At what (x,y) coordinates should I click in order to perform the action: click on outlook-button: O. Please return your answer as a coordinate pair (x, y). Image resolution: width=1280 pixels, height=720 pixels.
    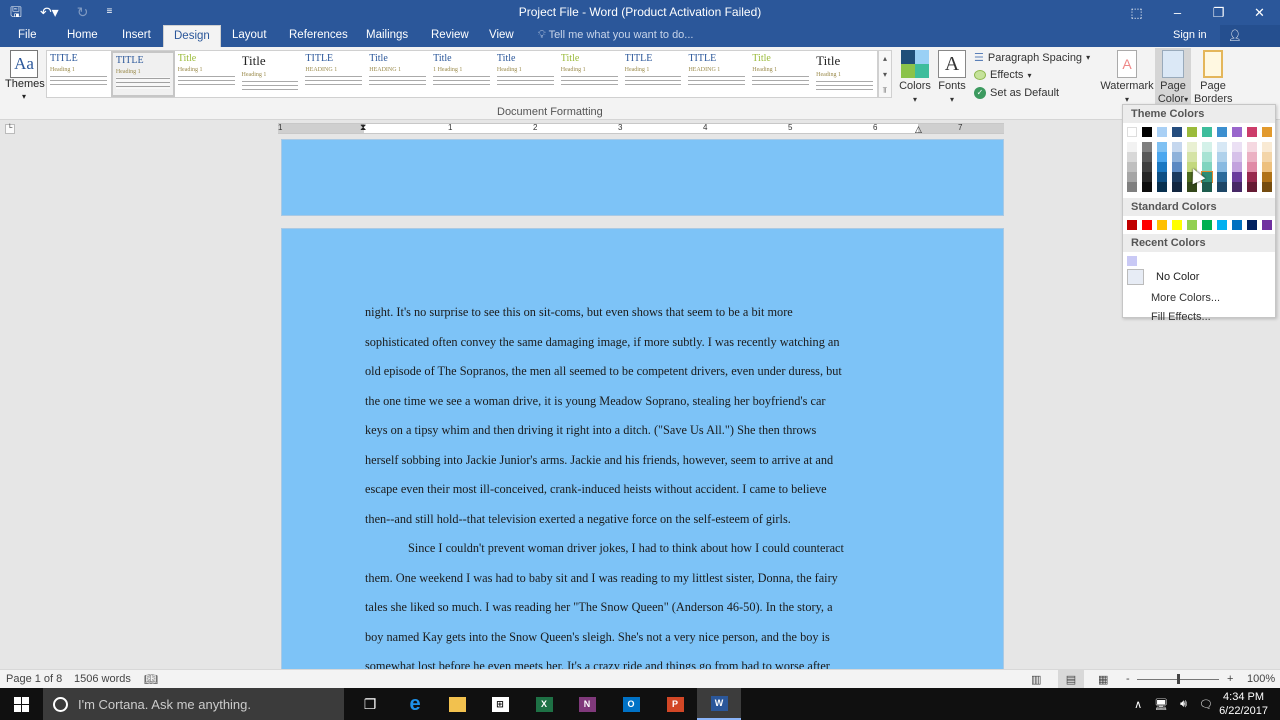
    Looking at the image, I should click on (631, 704).